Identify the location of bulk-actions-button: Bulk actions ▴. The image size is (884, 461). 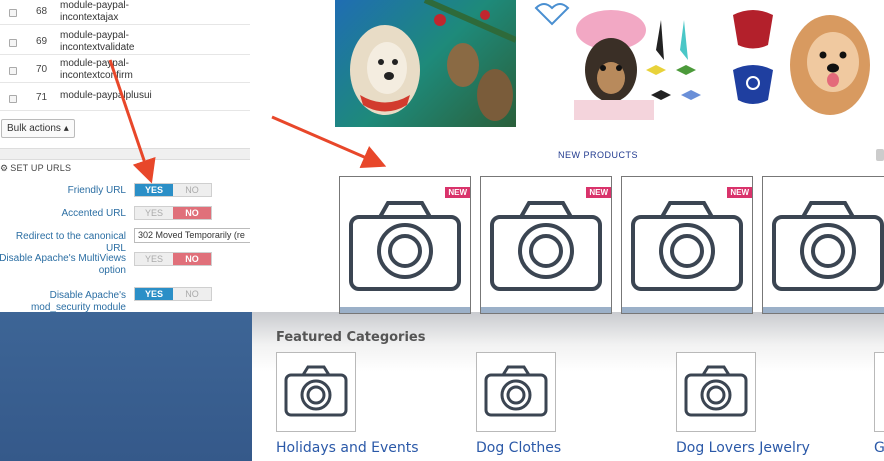
(38, 128).